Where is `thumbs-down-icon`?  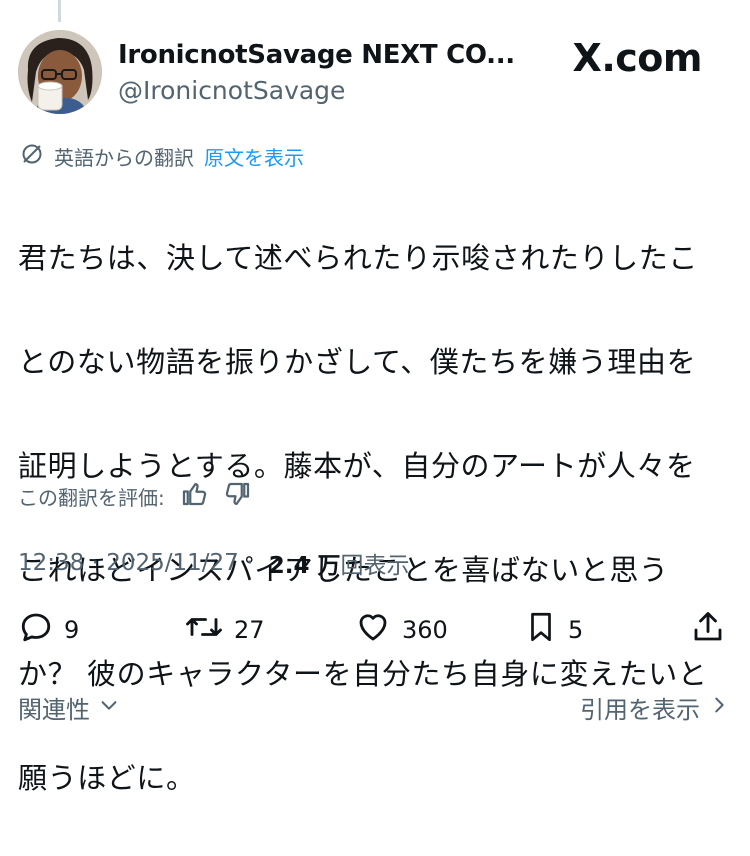 thumbs-down-icon is located at coordinates (238, 496).